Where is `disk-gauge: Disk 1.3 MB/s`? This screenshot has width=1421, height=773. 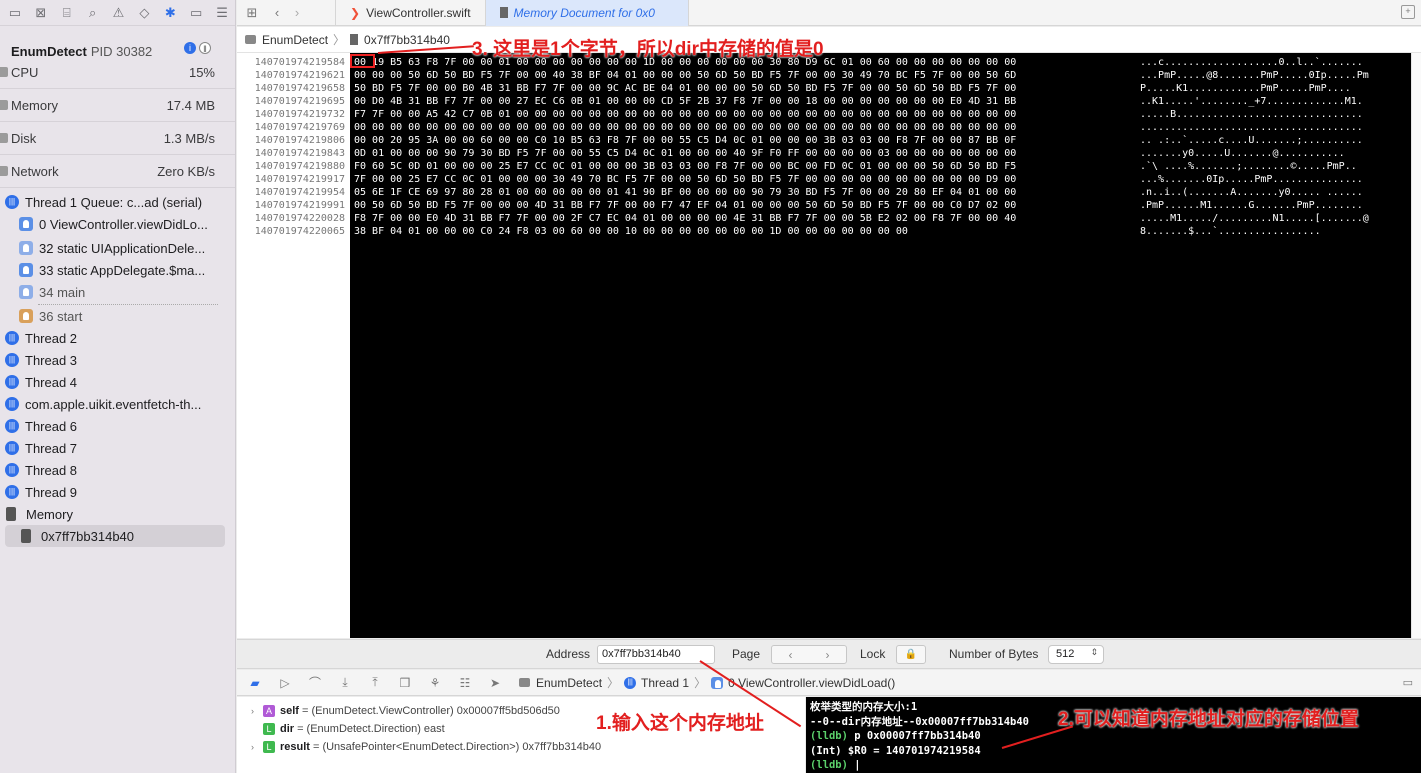 disk-gauge: Disk 1.3 MB/s is located at coordinates (117, 138).